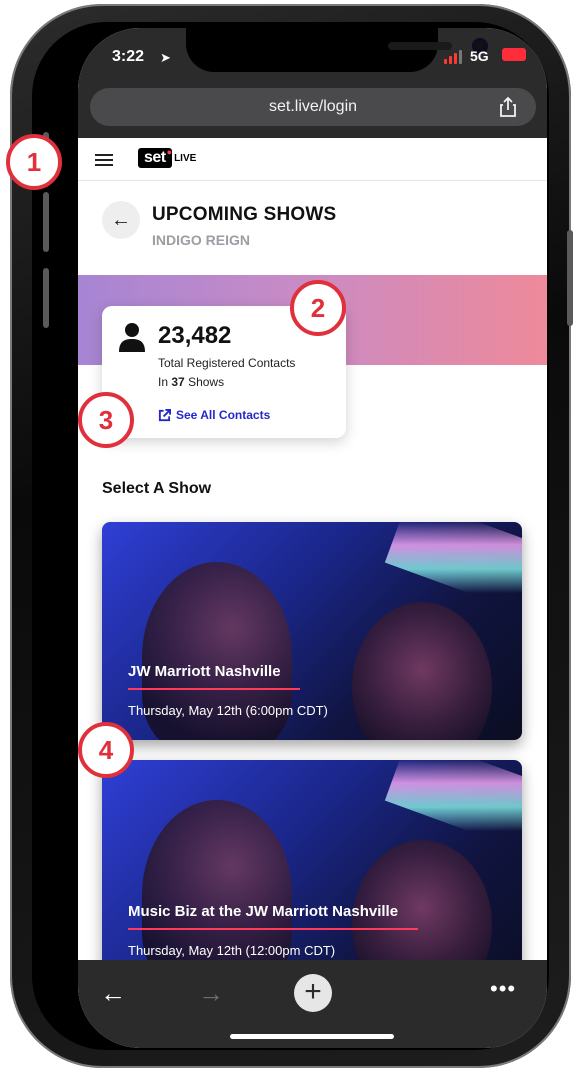 This screenshot has width=581, height=1072. I want to click on logo-suffix: LIVE, so click(185, 158).